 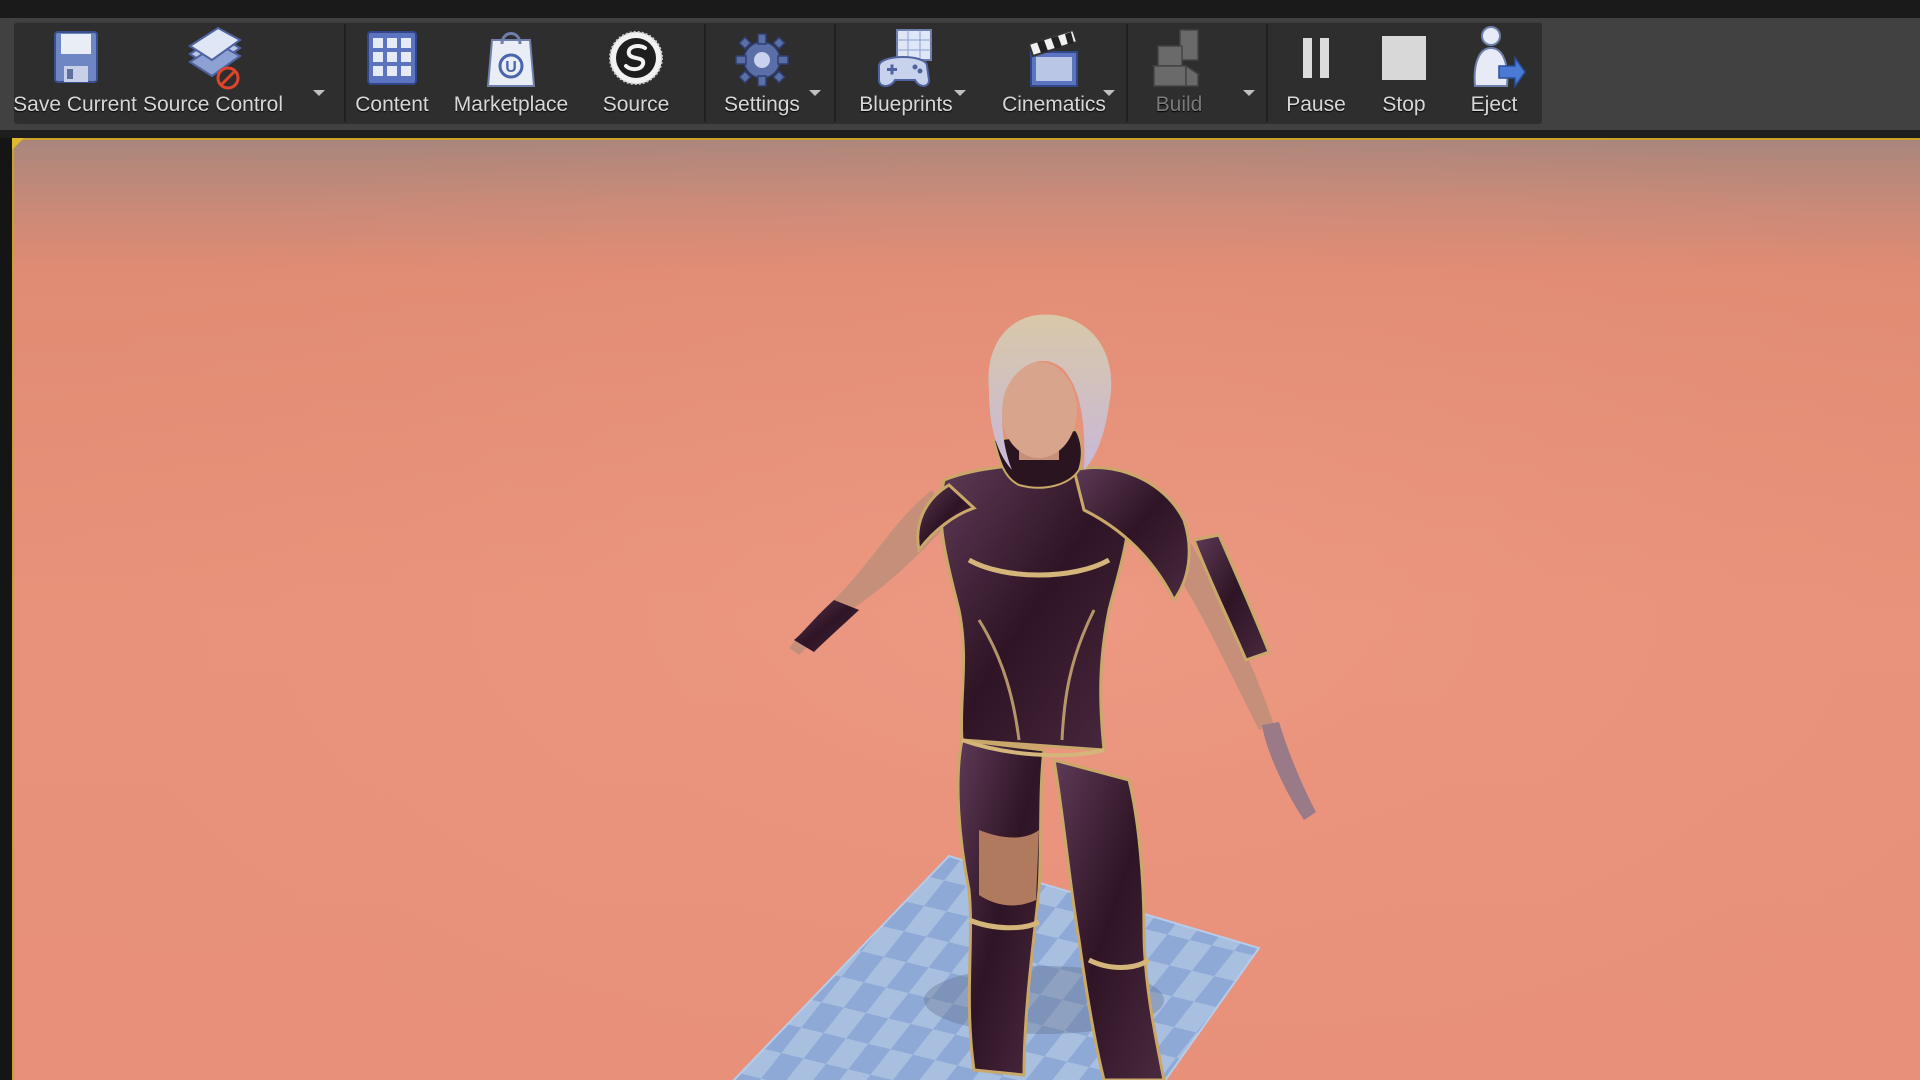 I want to click on gear-icon, so click(x=762, y=59).